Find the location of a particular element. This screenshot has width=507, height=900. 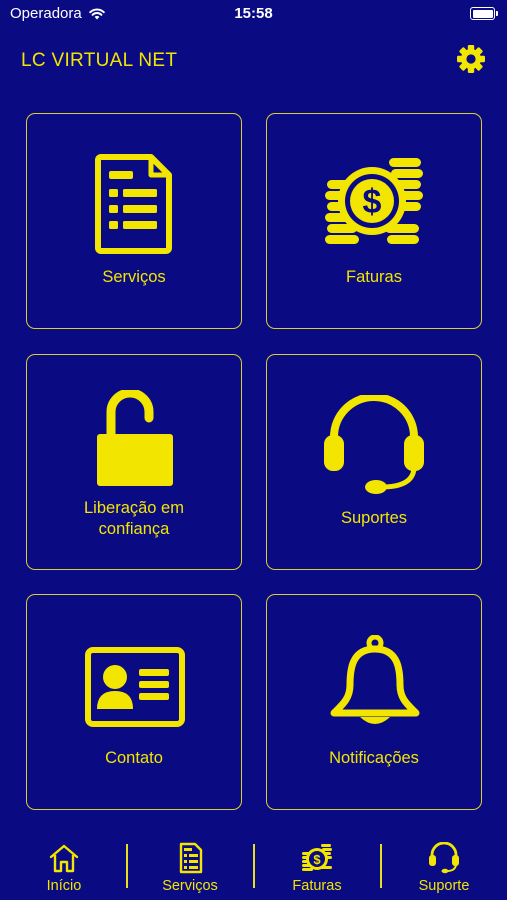

tile-suportes: Suportes is located at coordinates (374, 462).